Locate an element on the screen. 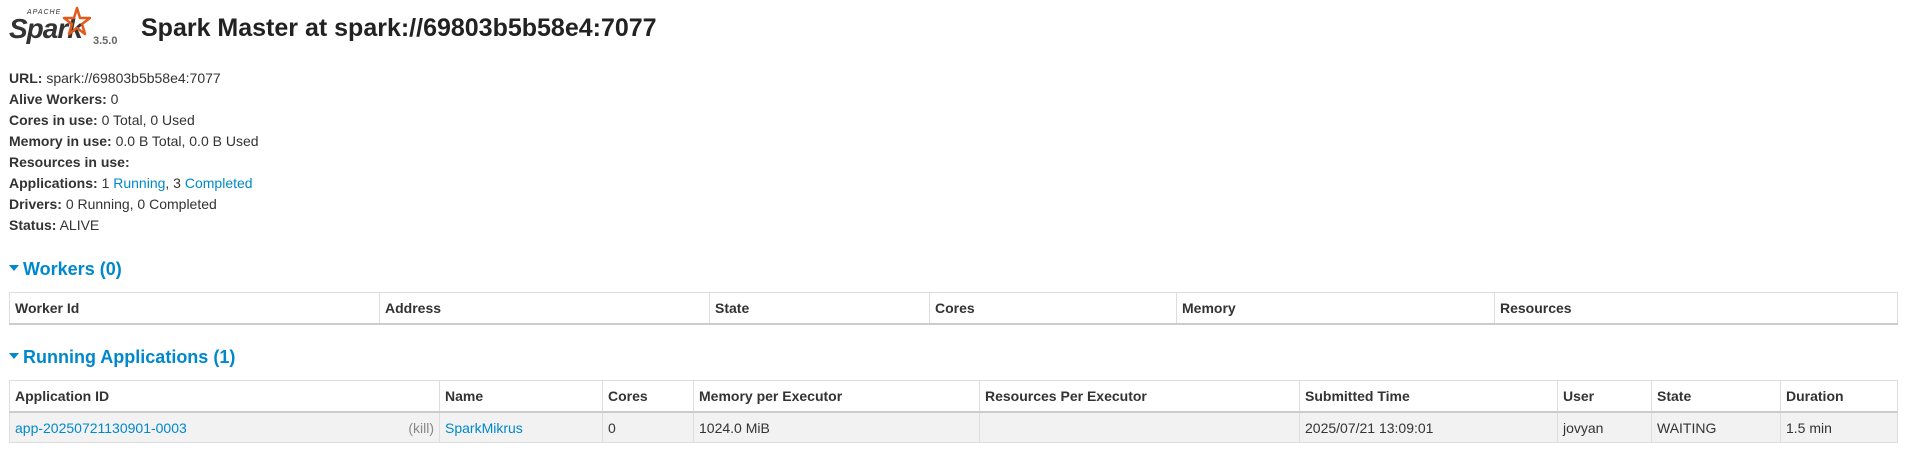 The width and height of the screenshot is (1907, 457). completed-apps-link: Completed is located at coordinates (219, 183).